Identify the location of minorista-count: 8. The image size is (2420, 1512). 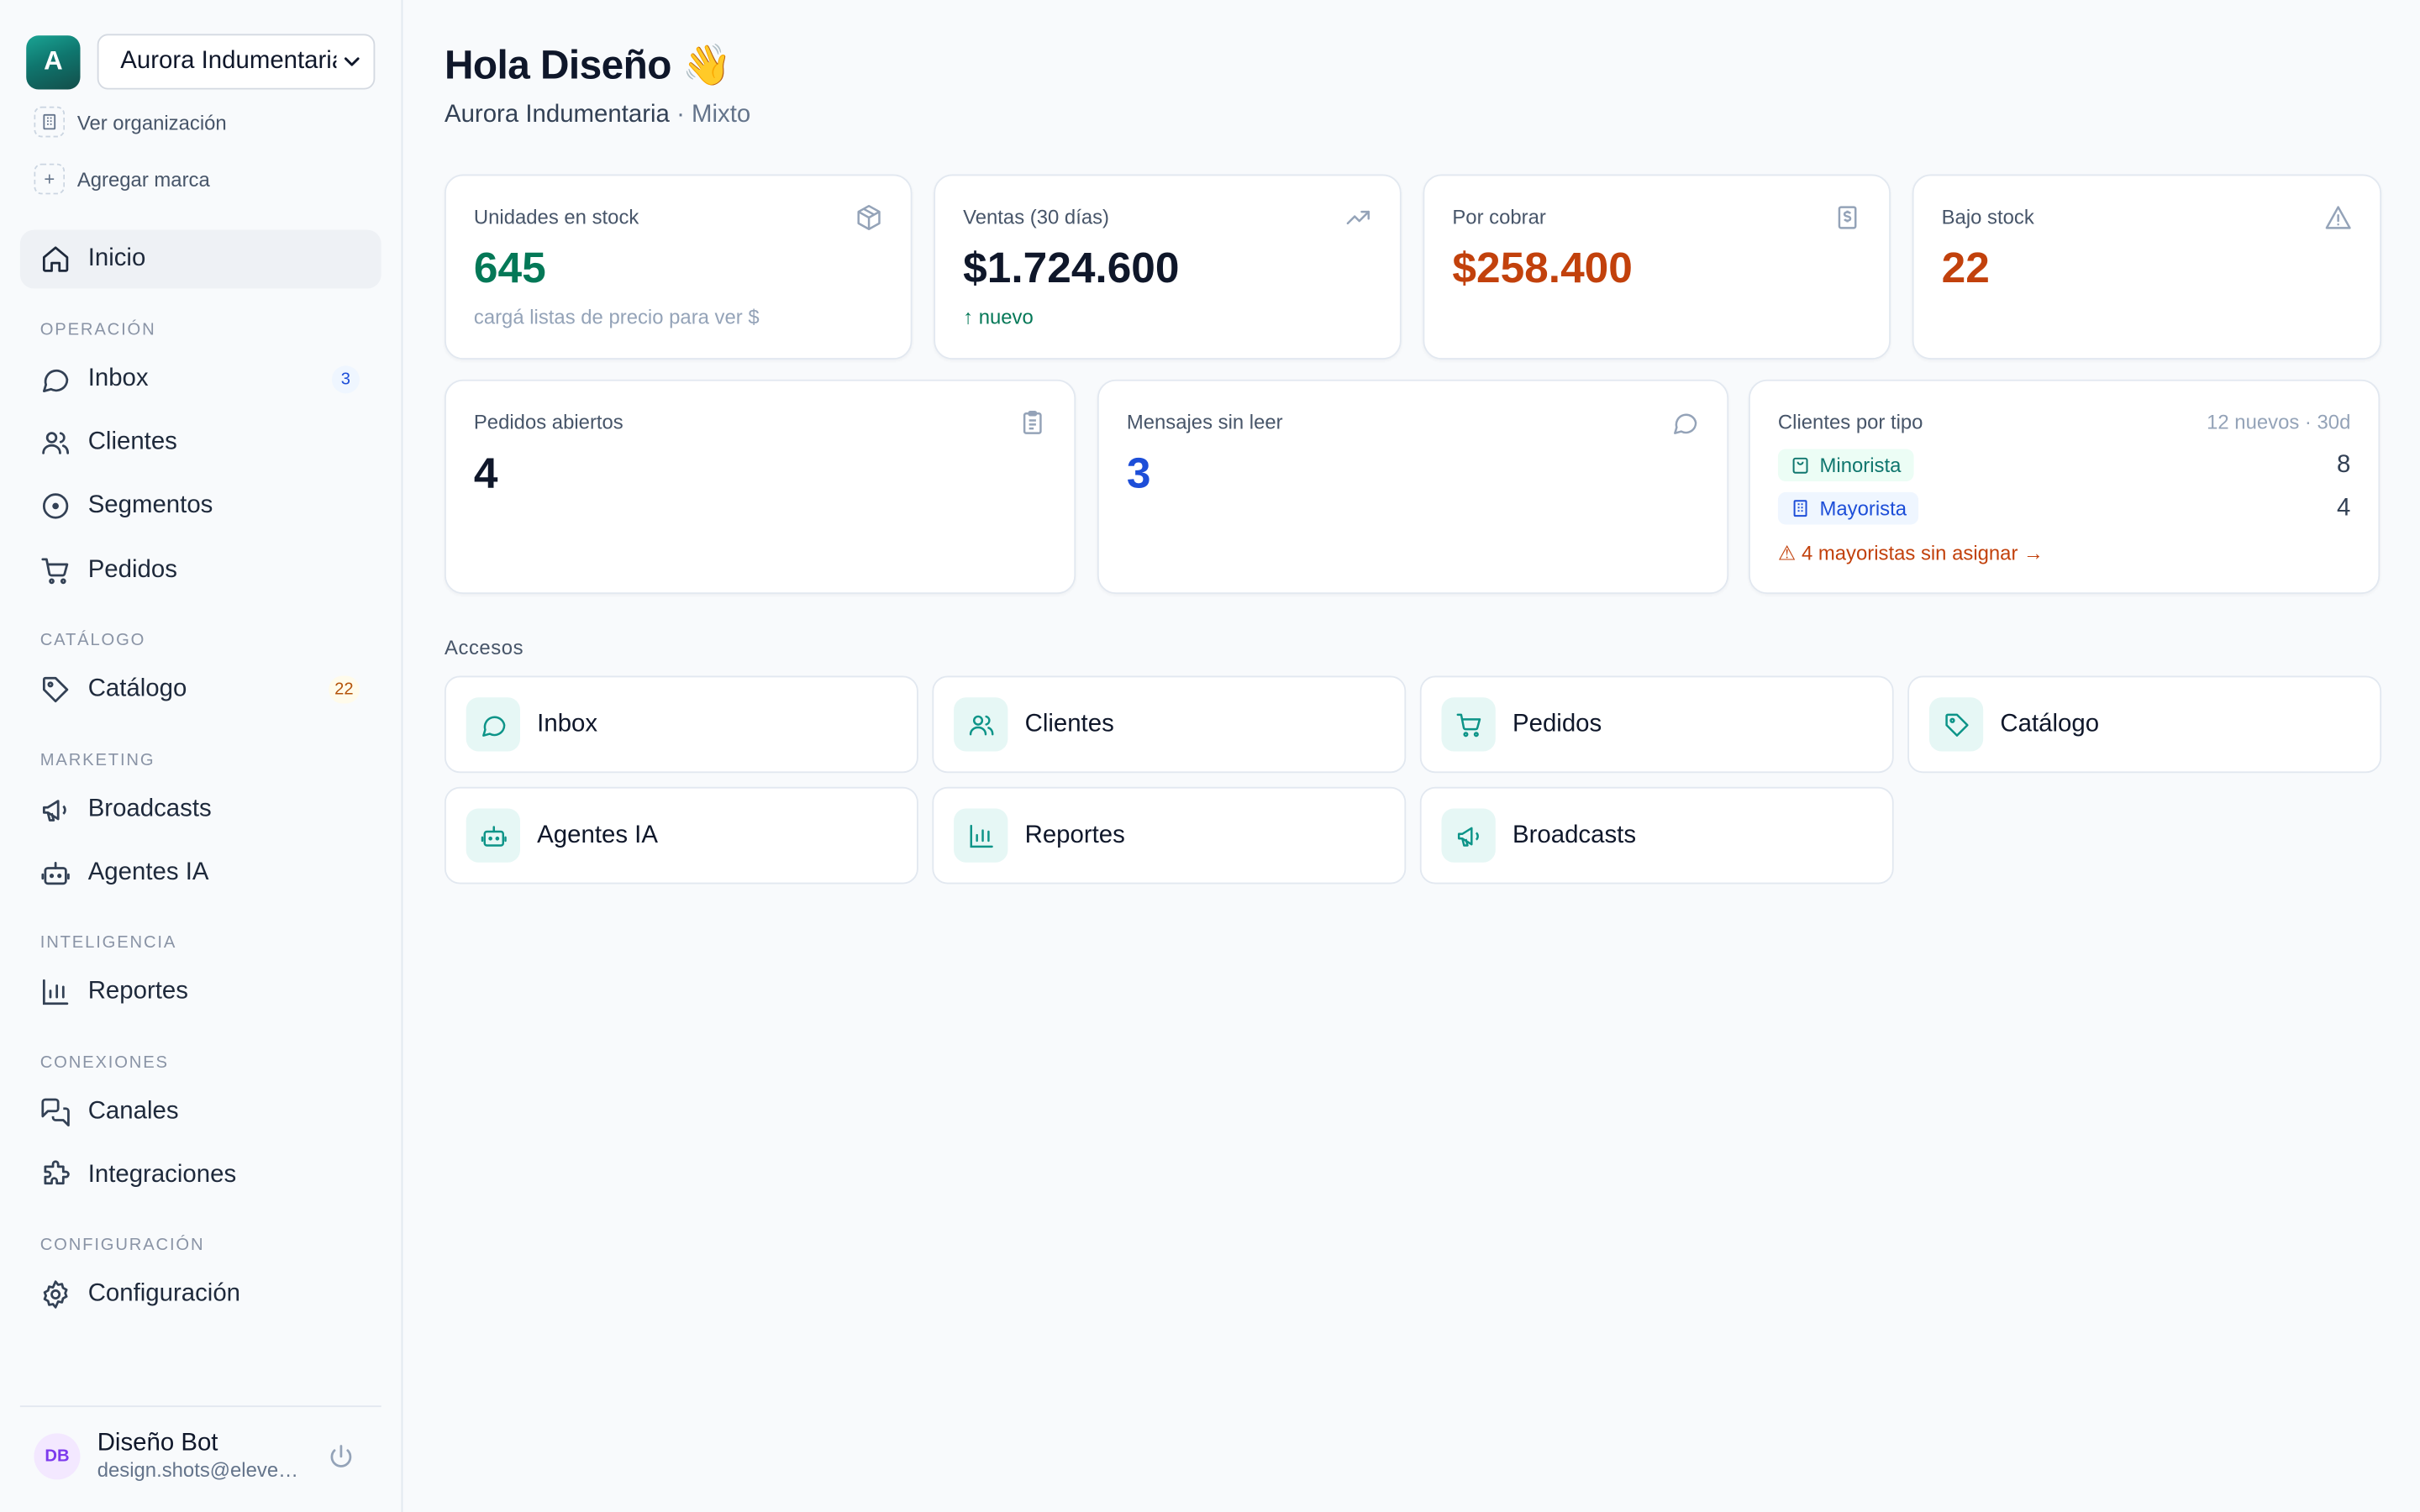
(2343, 464).